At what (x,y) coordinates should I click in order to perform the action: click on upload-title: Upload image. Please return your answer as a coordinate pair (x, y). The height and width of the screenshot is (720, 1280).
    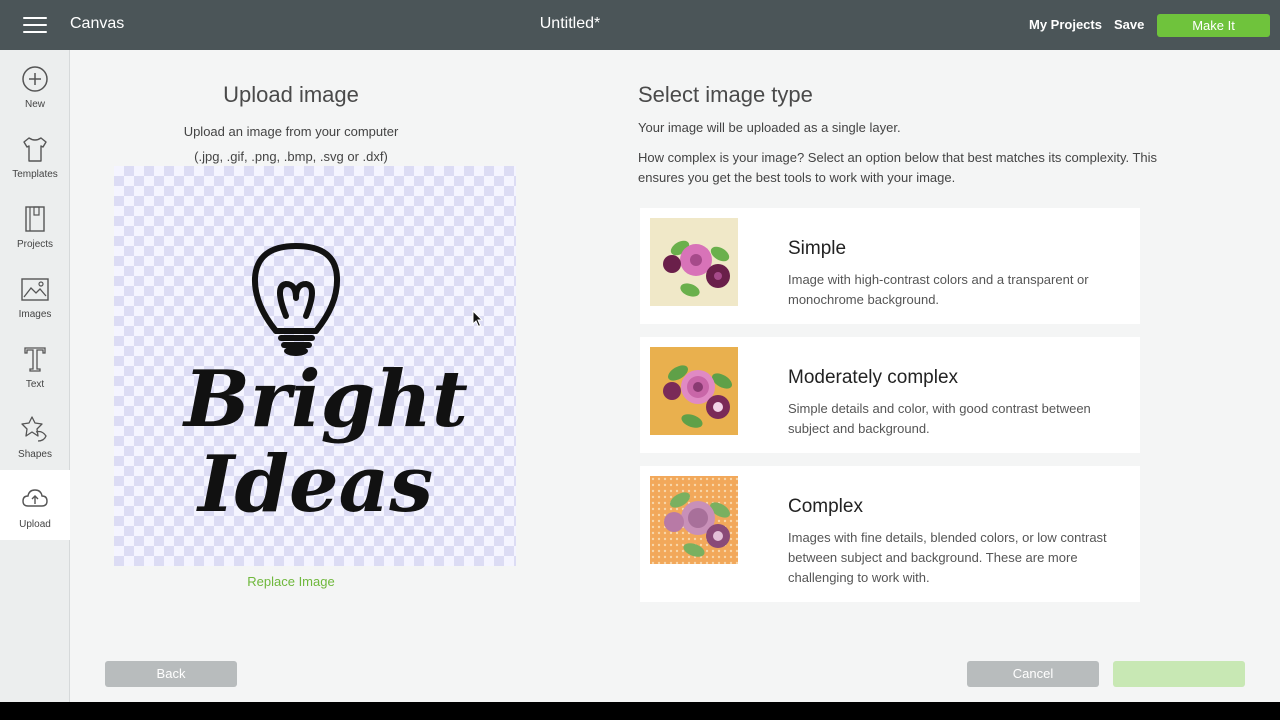
    Looking at the image, I should click on (291, 94).